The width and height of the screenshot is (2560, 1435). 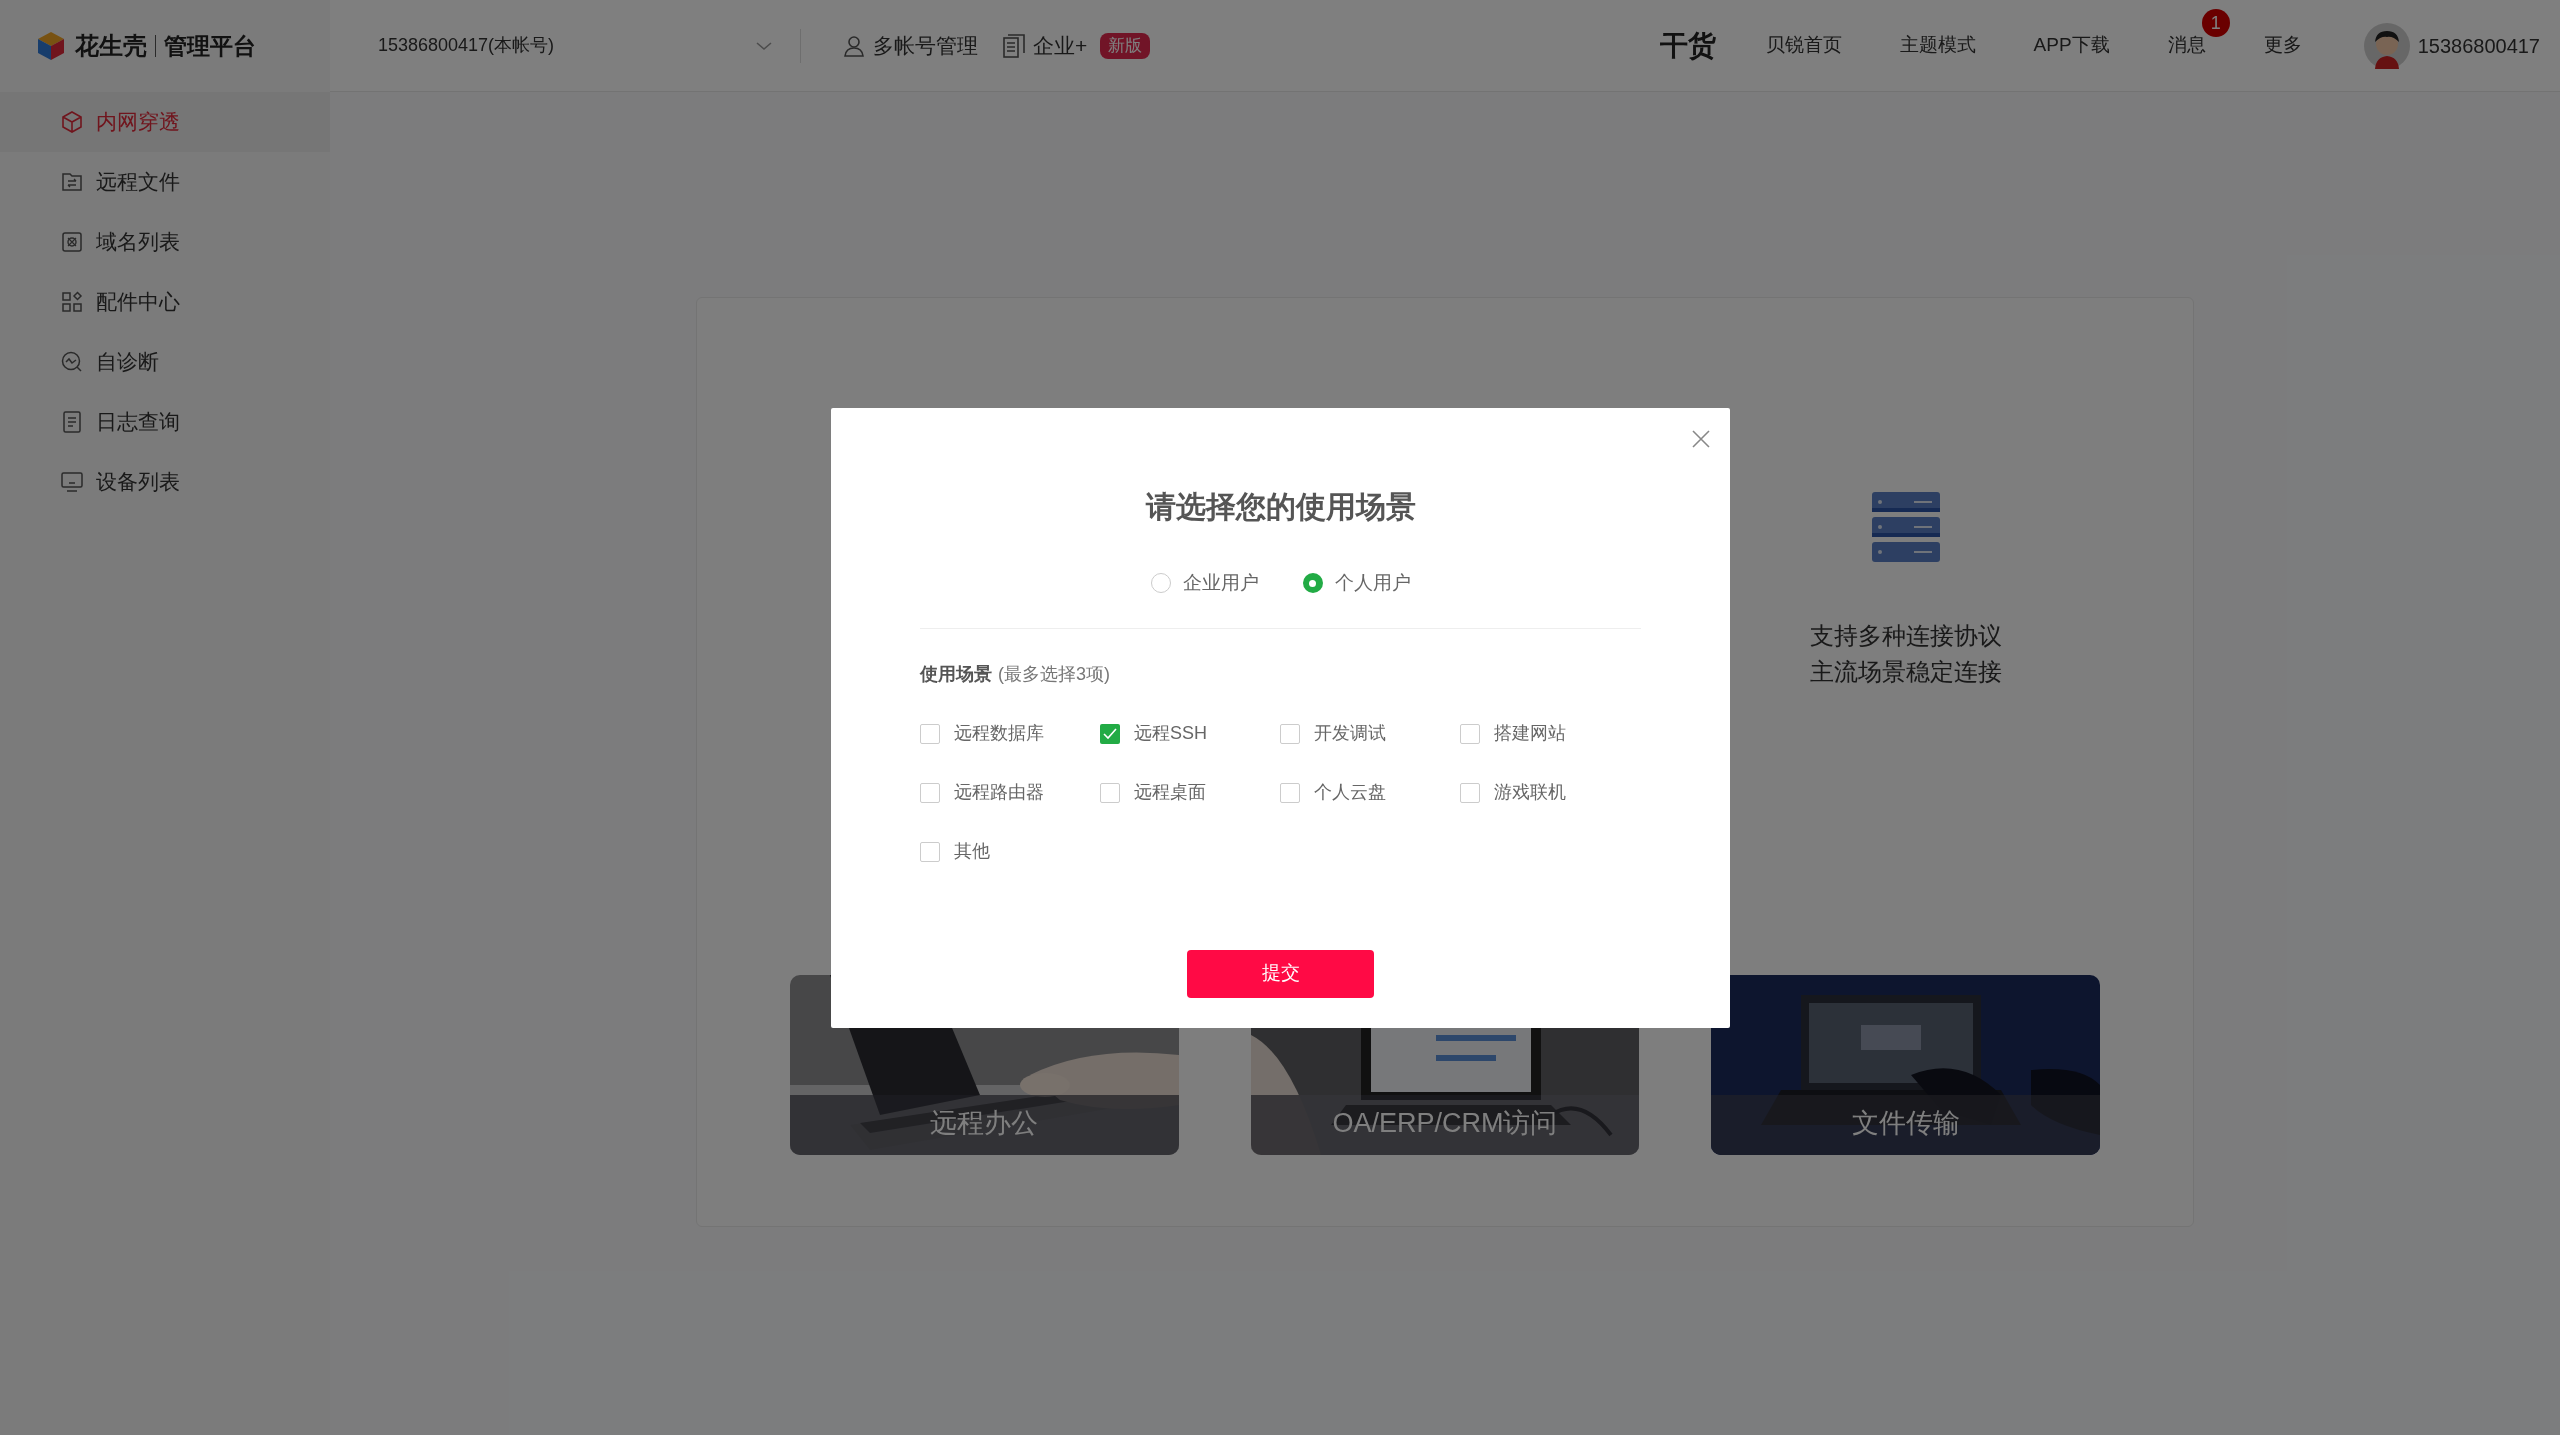 What do you see at coordinates (1054, 674) in the screenshot?
I see `section-hint: (最多选择3项)` at bounding box center [1054, 674].